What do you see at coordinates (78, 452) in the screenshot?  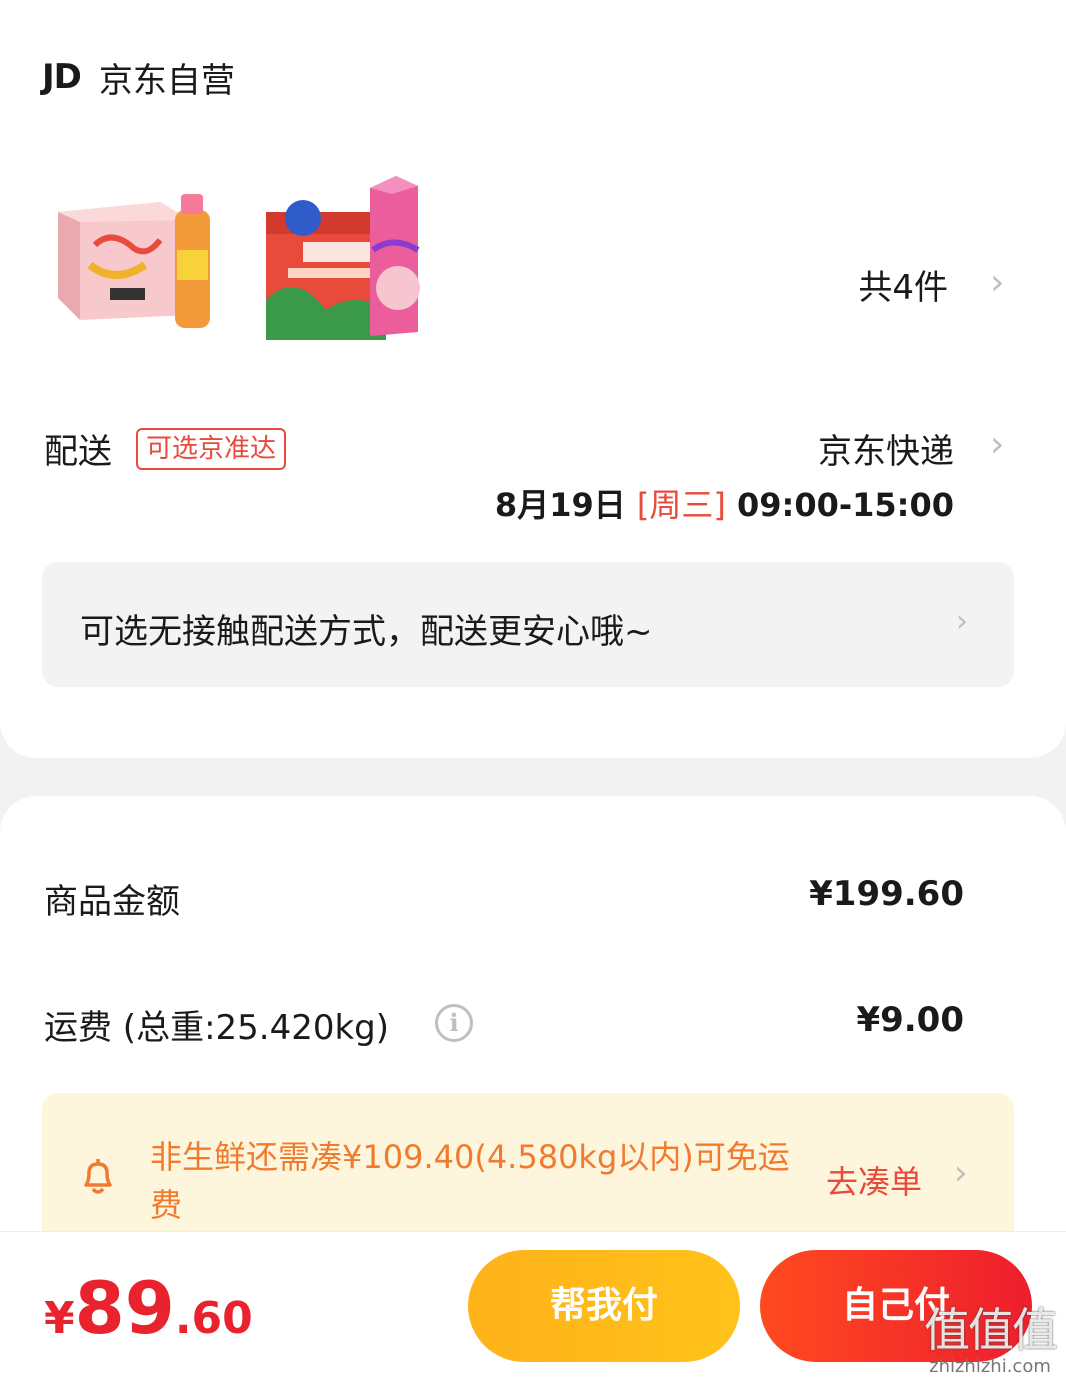 I see `delivery-label: 配送` at bounding box center [78, 452].